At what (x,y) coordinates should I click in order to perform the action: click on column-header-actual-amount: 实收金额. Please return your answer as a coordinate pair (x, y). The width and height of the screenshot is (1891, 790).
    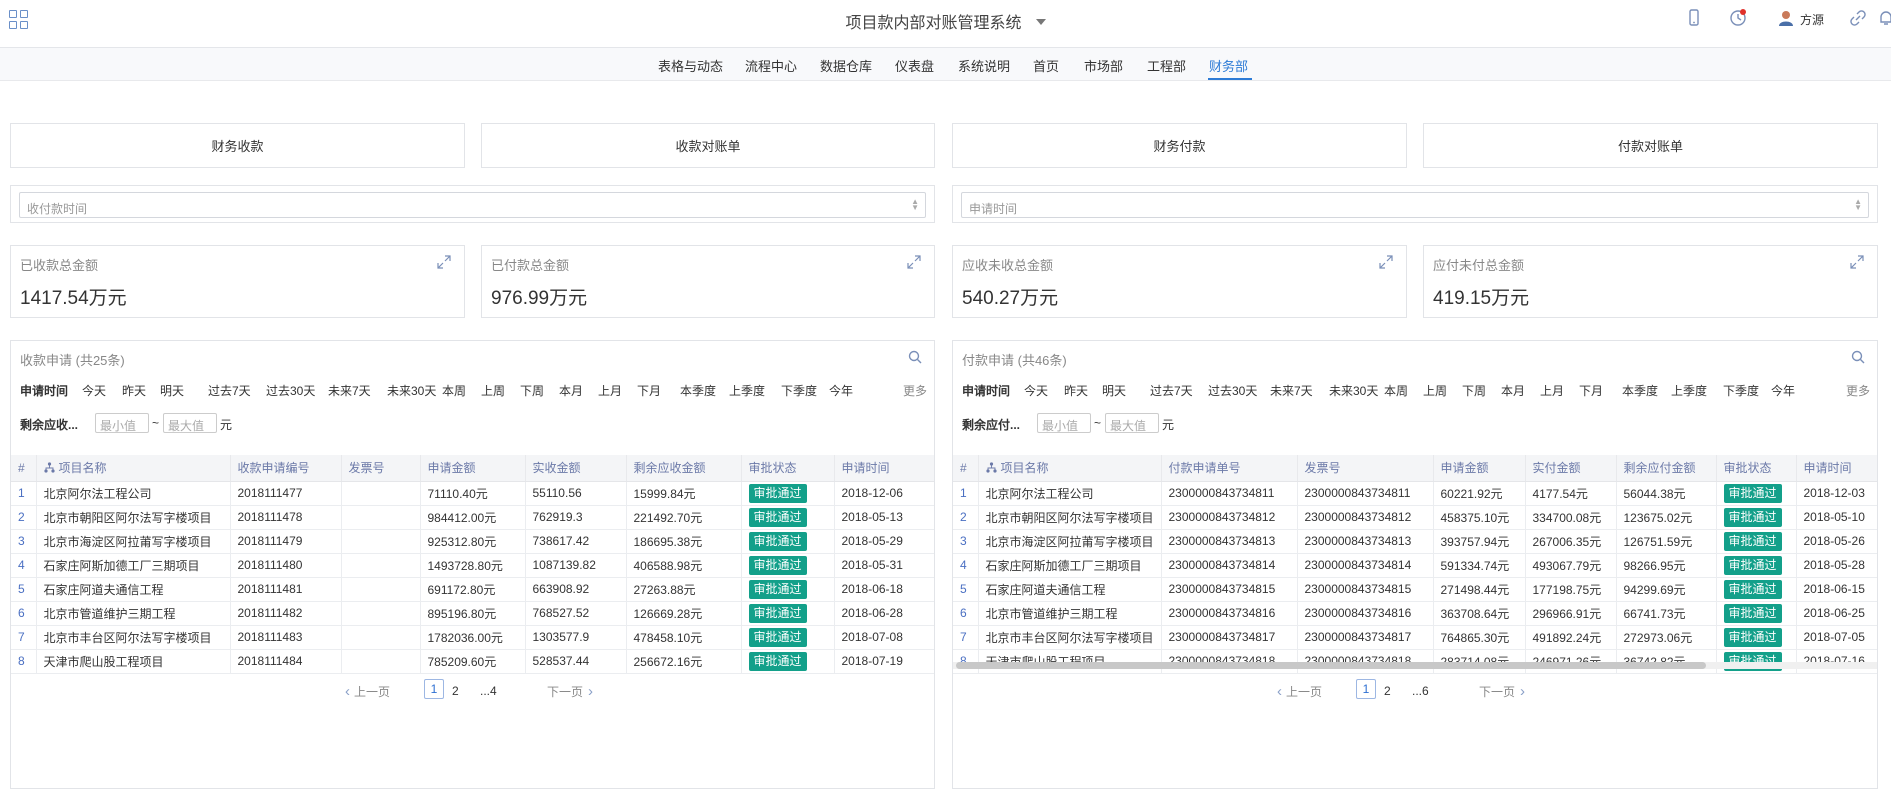
    Looking at the image, I should click on (576, 468).